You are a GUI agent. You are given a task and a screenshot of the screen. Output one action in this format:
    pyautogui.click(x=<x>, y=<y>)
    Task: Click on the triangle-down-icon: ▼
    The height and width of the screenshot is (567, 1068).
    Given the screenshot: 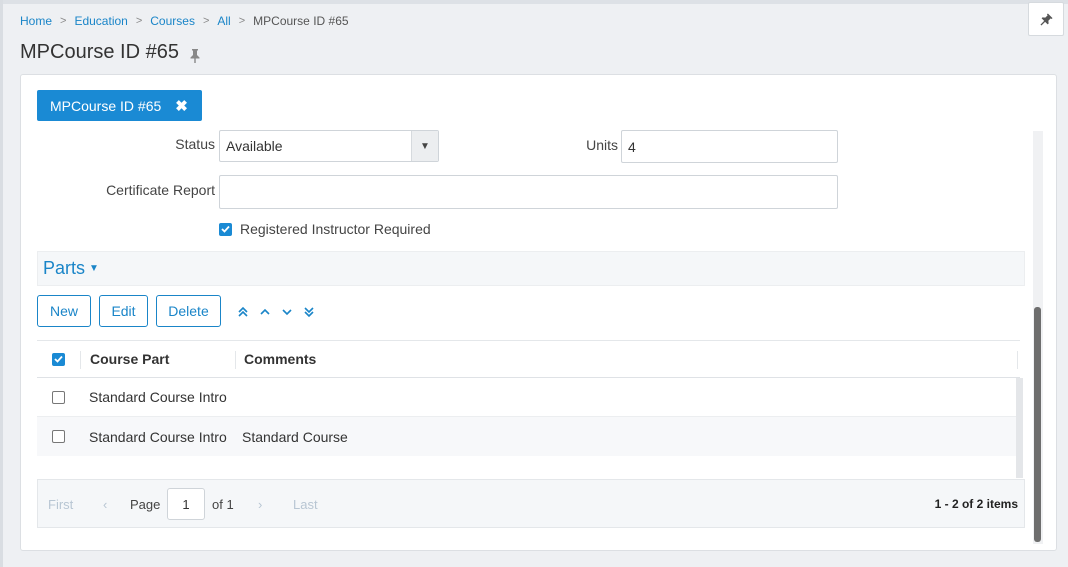 What is the action you would take?
    pyautogui.click(x=424, y=146)
    